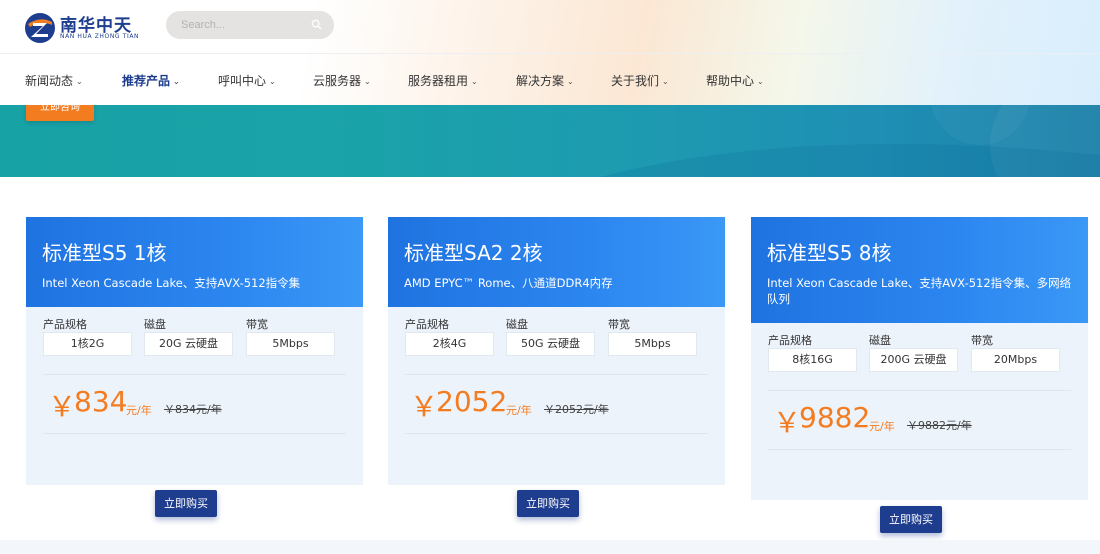 The height and width of the screenshot is (554, 1100). What do you see at coordinates (146, 81) in the screenshot?
I see `nav-label: 推荐产品` at bounding box center [146, 81].